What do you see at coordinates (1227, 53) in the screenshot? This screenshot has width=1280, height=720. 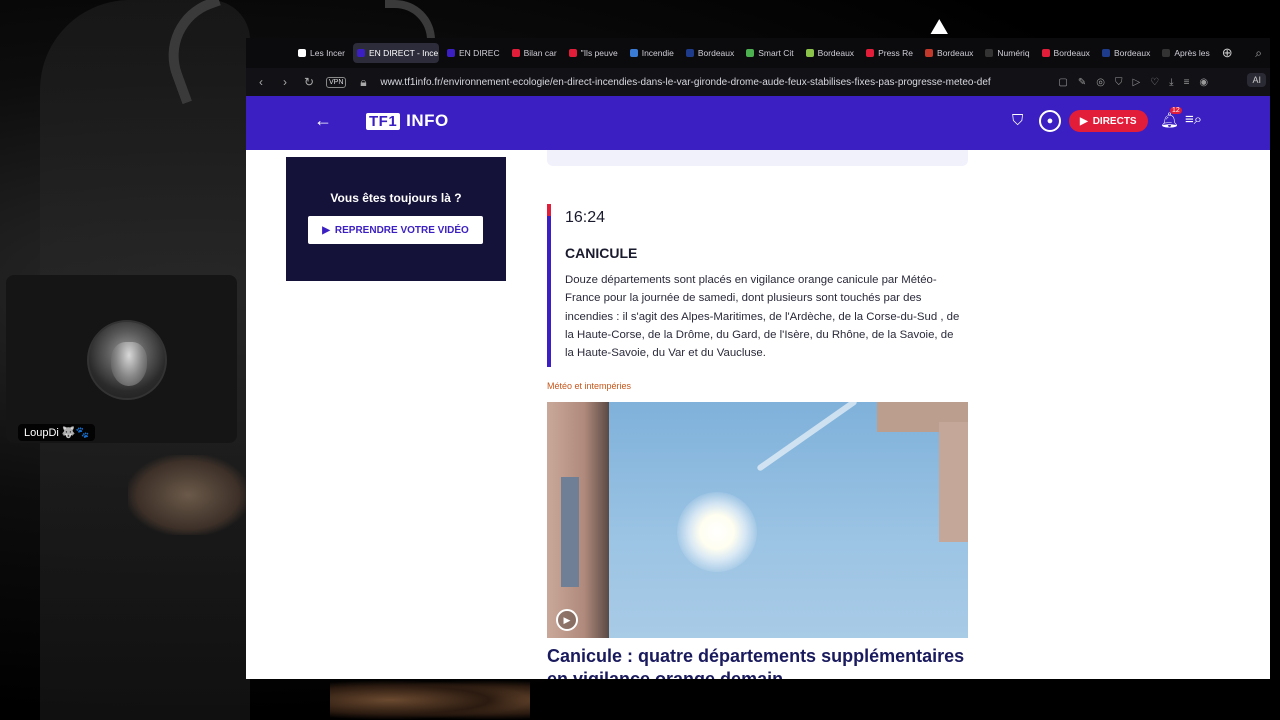 I see `new-tab-button: ⊕` at bounding box center [1227, 53].